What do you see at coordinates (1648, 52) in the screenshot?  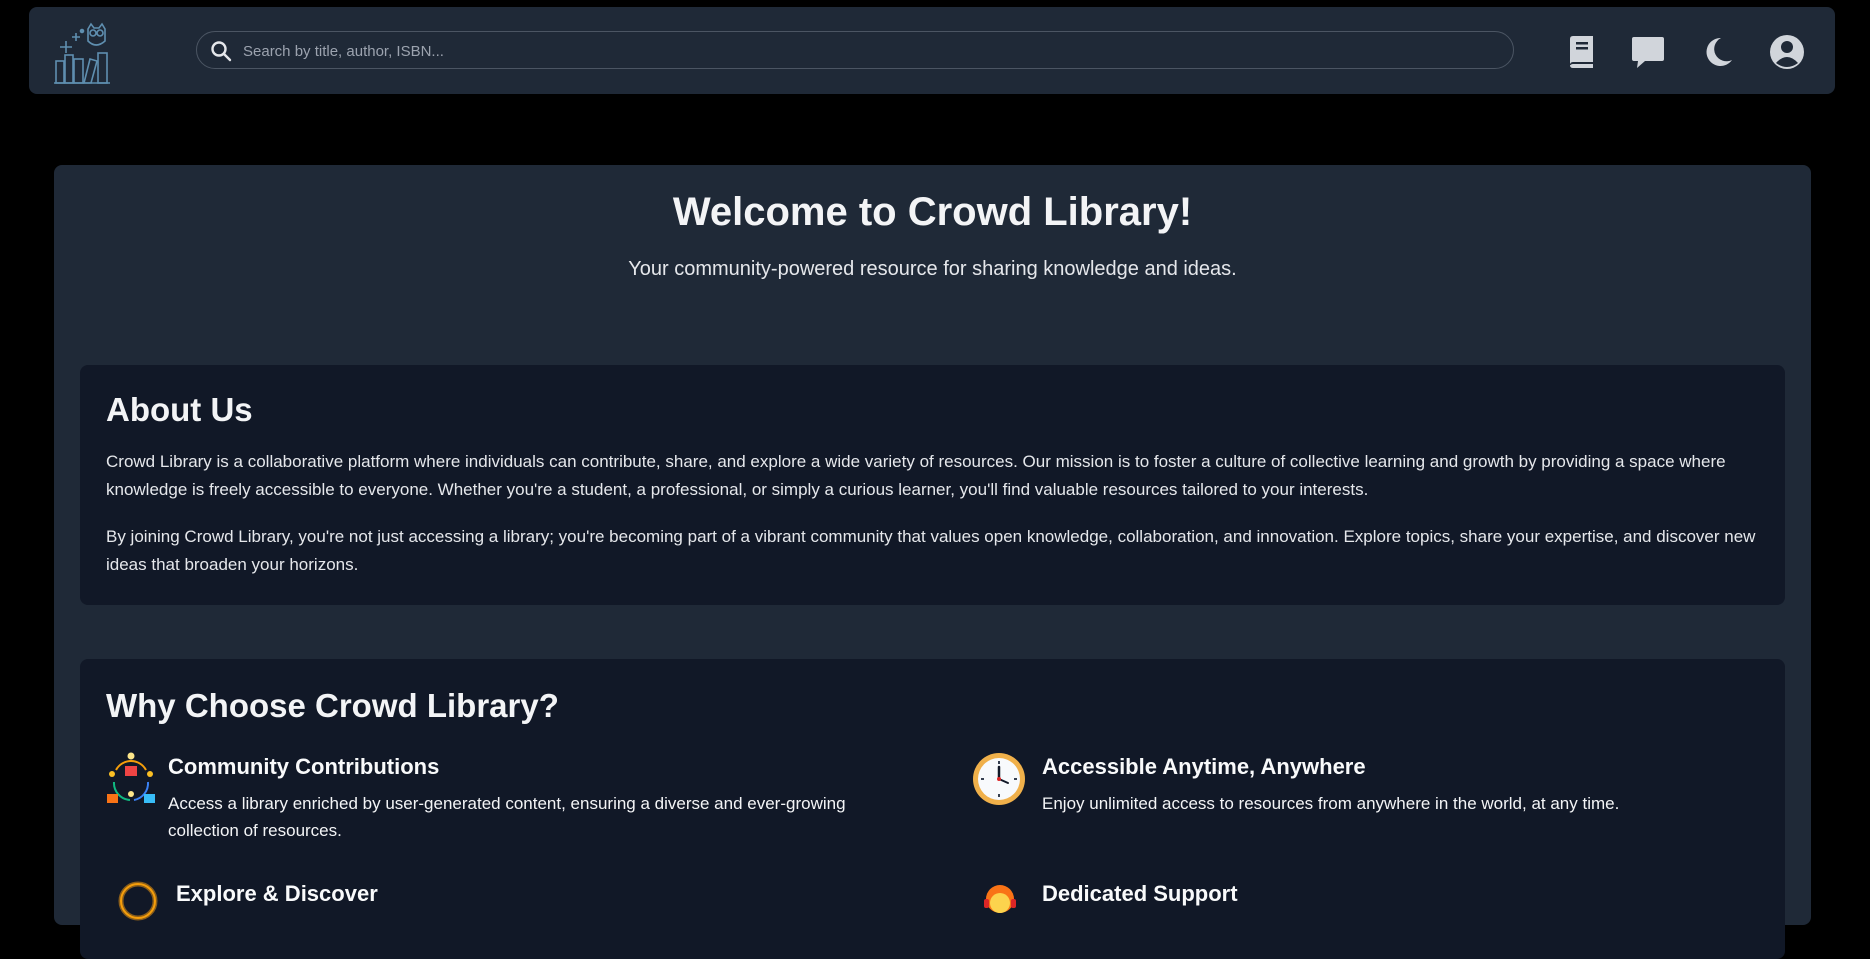 I see `chat-icon` at bounding box center [1648, 52].